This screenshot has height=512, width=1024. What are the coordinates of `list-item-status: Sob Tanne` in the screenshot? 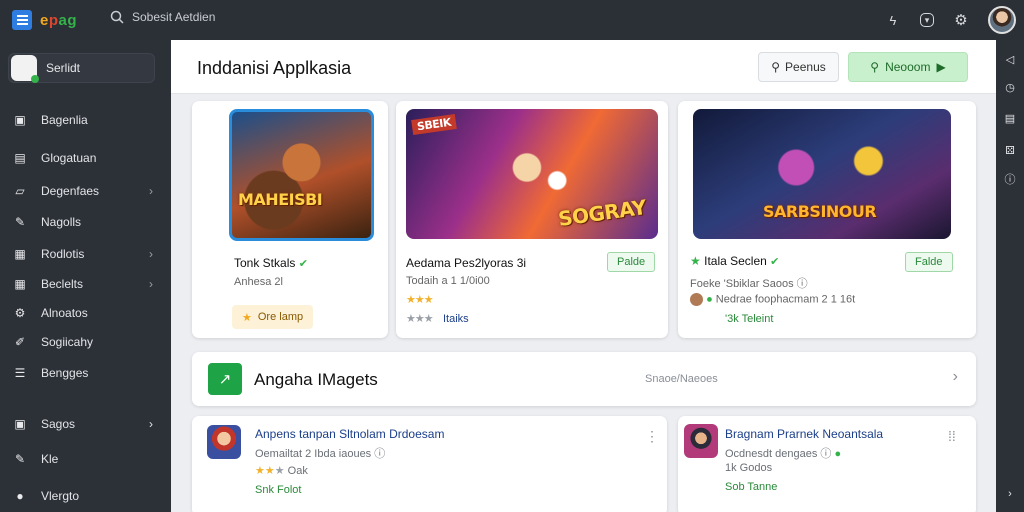 It's located at (751, 487).